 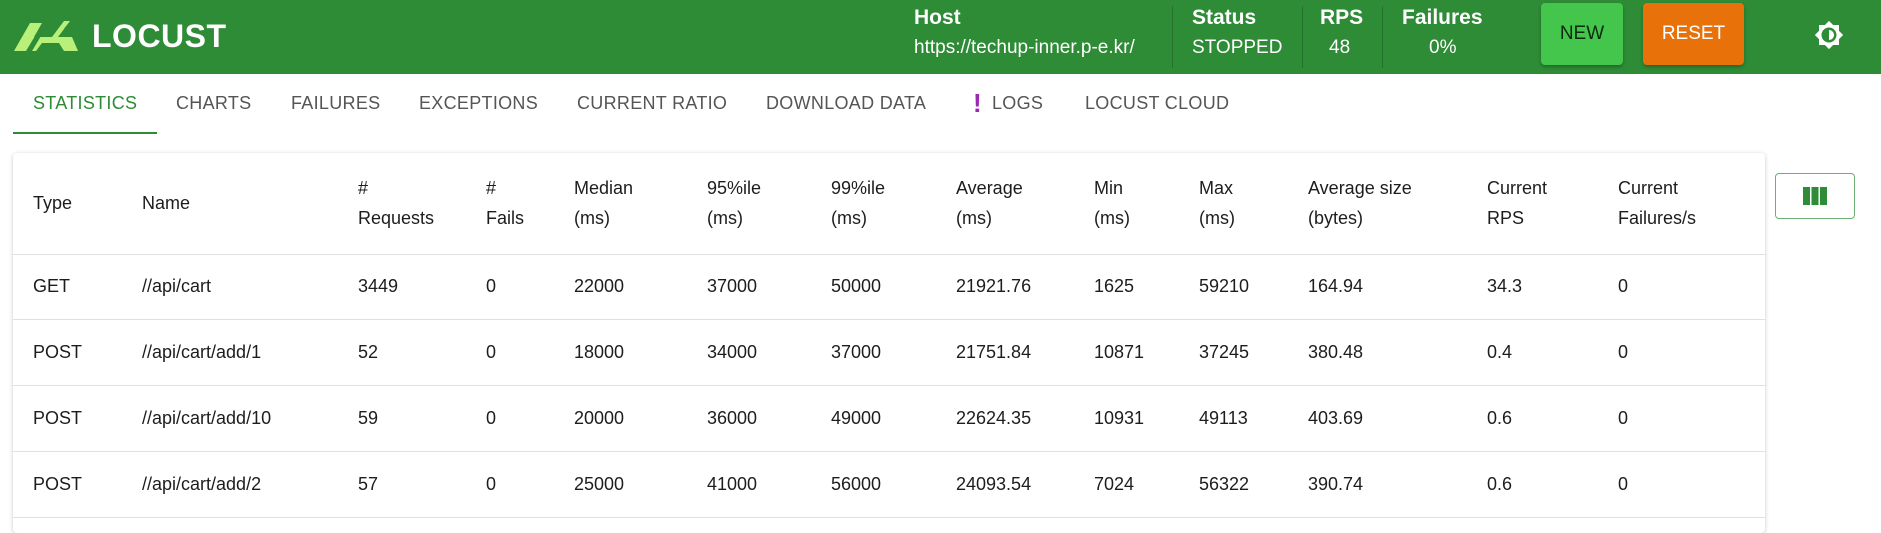 What do you see at coordinates (1112, 203) in the screenshot?
I see `column-header-min: Min (ms)` at bounding box center [1112, 203].